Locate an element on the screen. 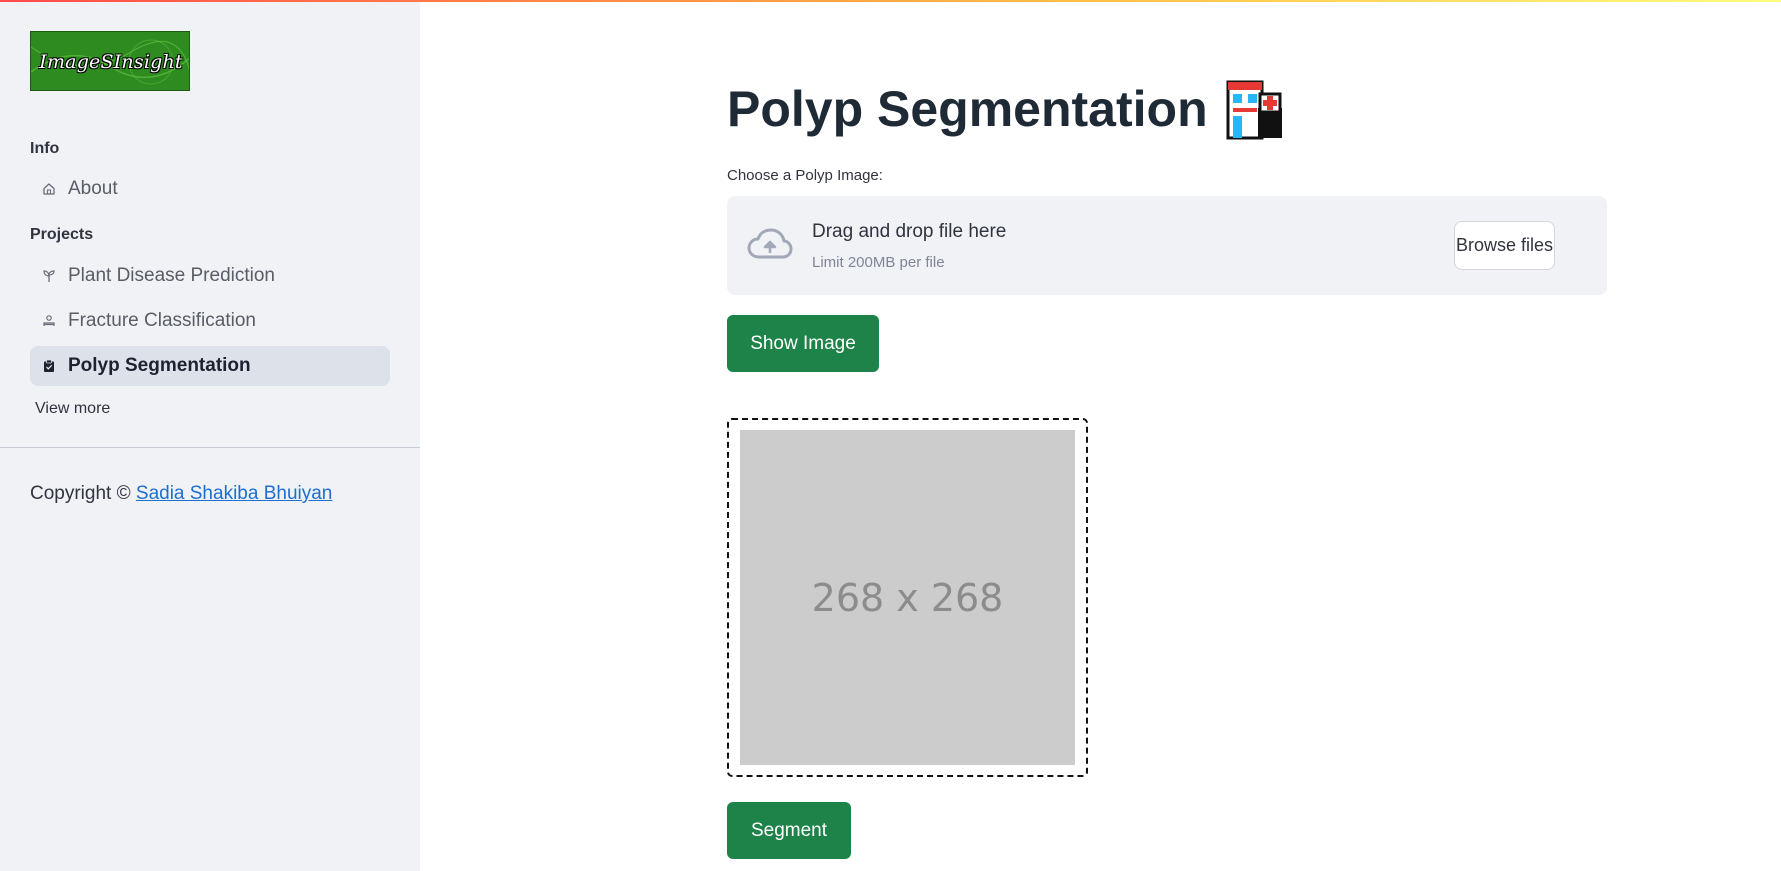  image-preview-frame: 268 x 268 is located at coordinates (907, 597).